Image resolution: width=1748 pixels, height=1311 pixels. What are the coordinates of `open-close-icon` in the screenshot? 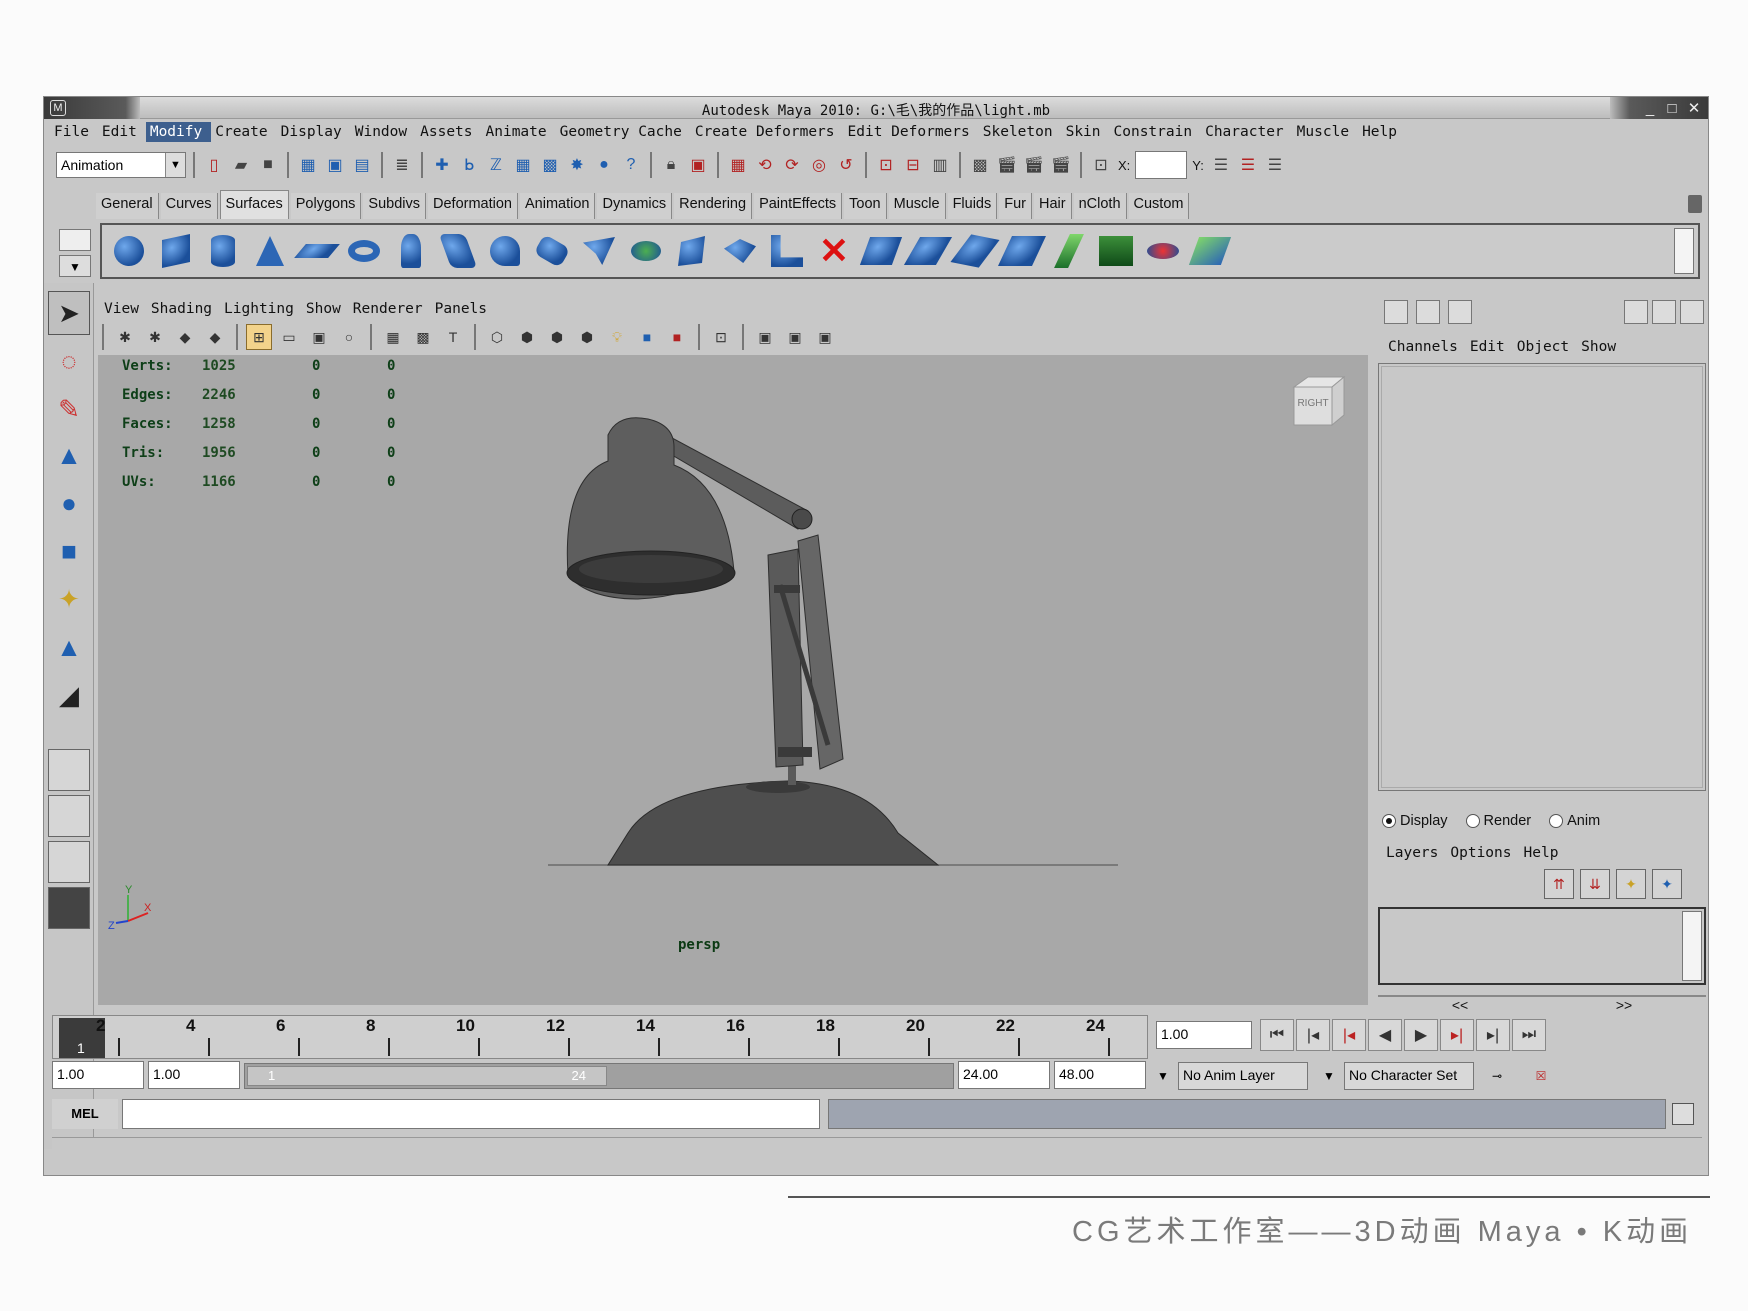 It's located at (1069, 251).